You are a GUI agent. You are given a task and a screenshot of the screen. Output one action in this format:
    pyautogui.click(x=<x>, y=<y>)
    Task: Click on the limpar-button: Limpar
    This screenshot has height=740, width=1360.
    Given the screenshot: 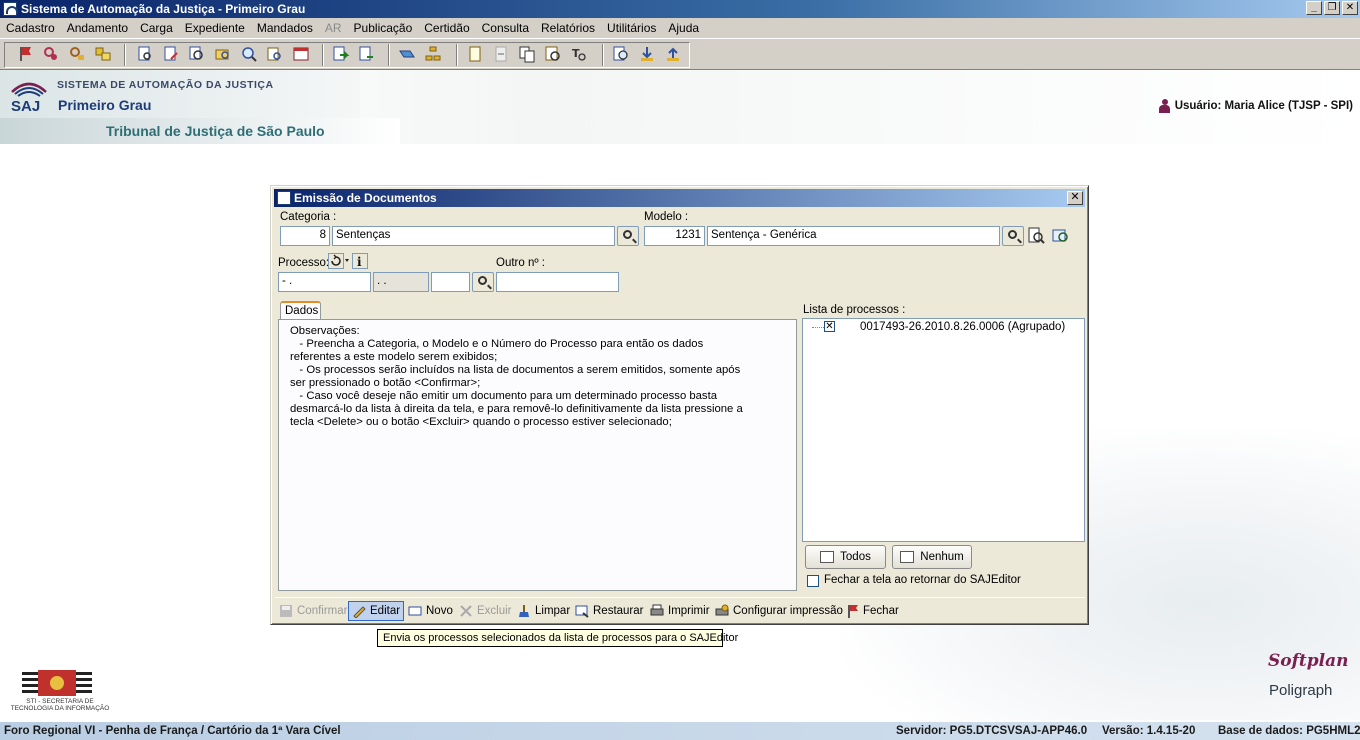 What is the action you would take?
    pyautogui.click(x=543, y=611)
    